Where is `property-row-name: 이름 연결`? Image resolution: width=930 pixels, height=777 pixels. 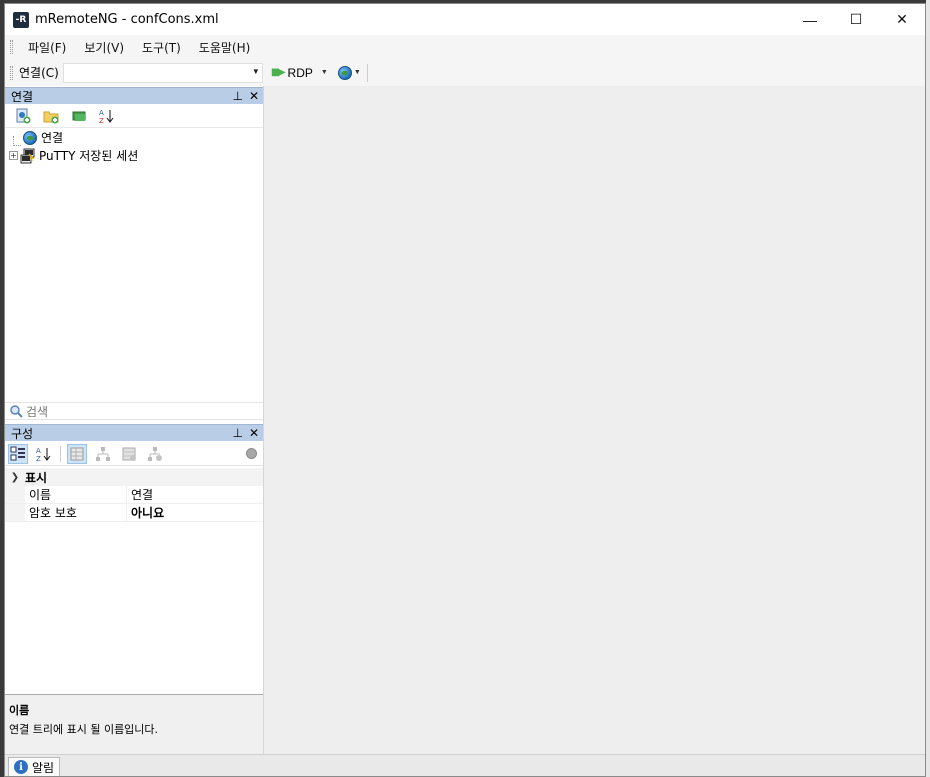
property-row-name: 이름 연결 is located at coordinates (134, 495).